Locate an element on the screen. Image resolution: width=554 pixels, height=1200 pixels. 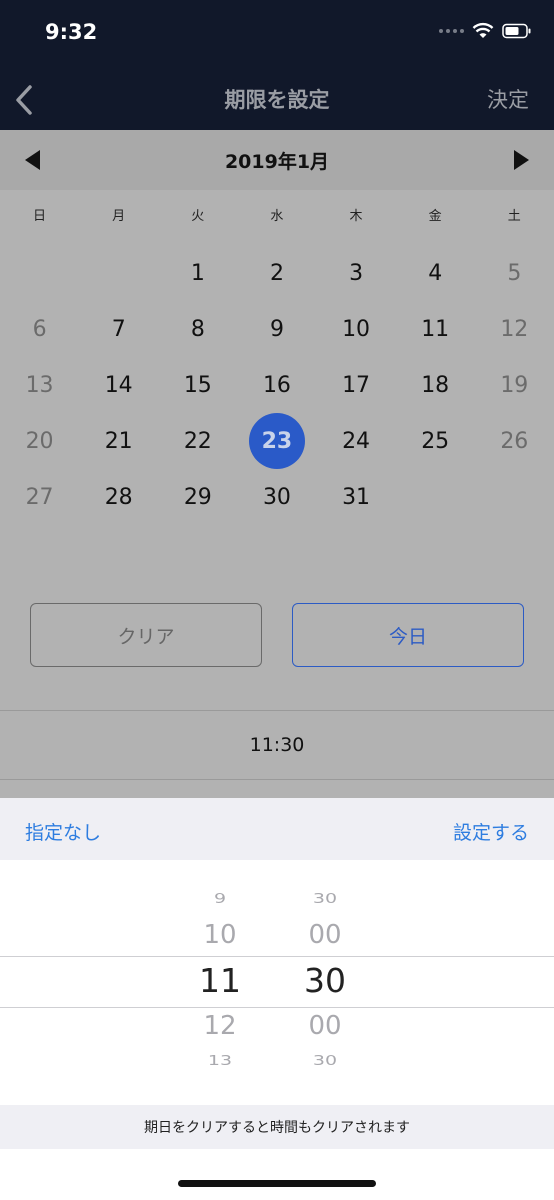
home-indicator is located at coordinates (277, 1183).